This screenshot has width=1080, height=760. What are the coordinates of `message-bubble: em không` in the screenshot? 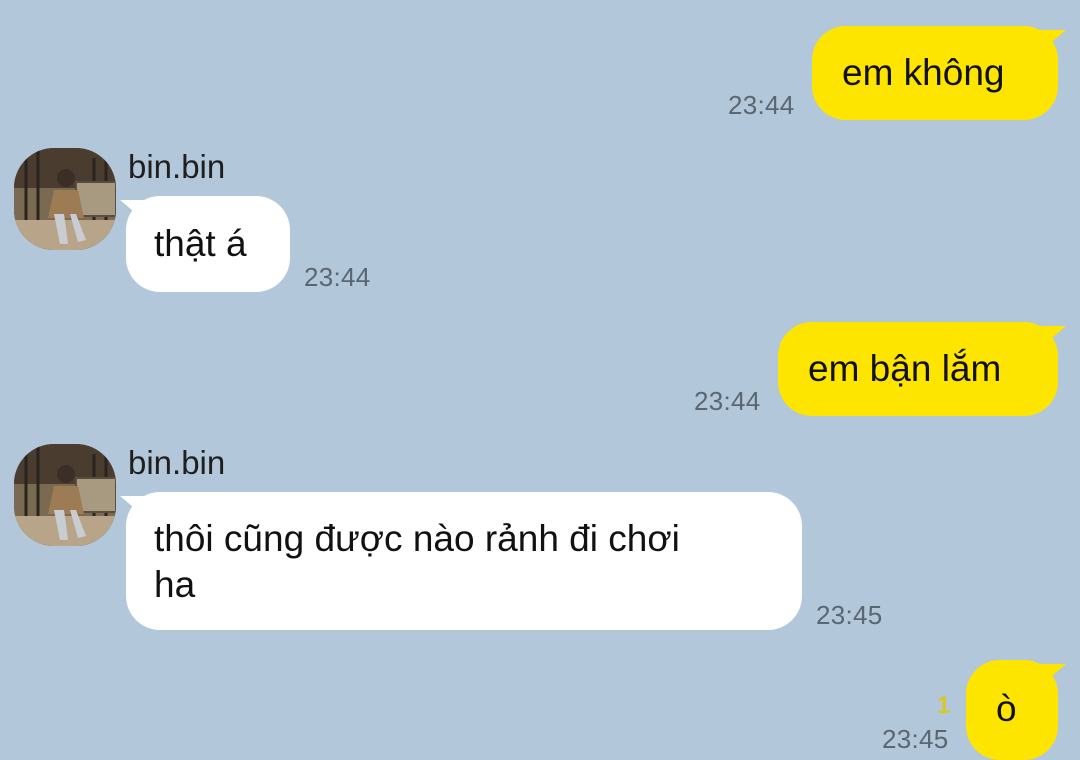 It's located at (935, 73).